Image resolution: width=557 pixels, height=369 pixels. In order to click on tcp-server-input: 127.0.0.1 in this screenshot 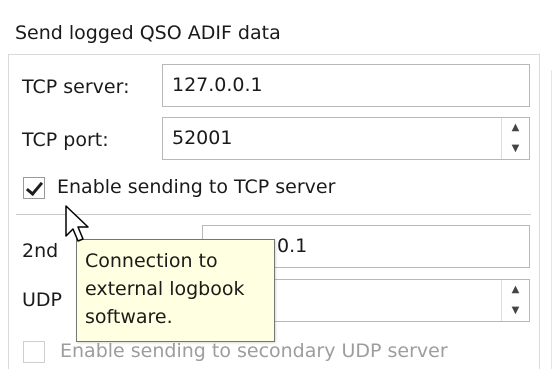, I will do `click(346, 85)`.